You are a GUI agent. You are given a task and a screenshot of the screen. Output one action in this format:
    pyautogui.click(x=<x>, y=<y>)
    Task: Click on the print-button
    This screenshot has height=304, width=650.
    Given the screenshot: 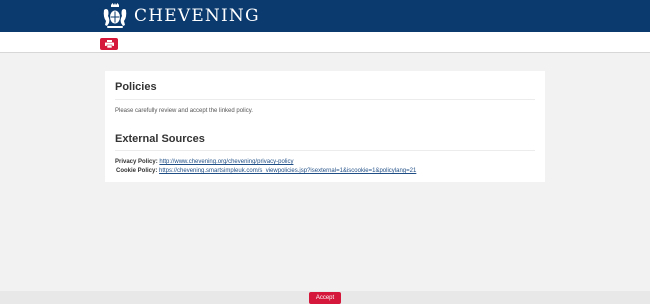 What is the action you would take?
    pyautogui.click(x=109, y=44)
    